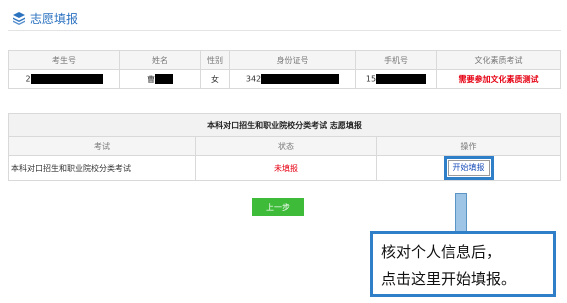 The height and width of the screenshot is (303, 567). What do you see at coordinates (463, 264) in the screenshot?
I see `instruction-callout: 核对个人信息后， 点击这里开始填报。` at bounding box center [463, 264].